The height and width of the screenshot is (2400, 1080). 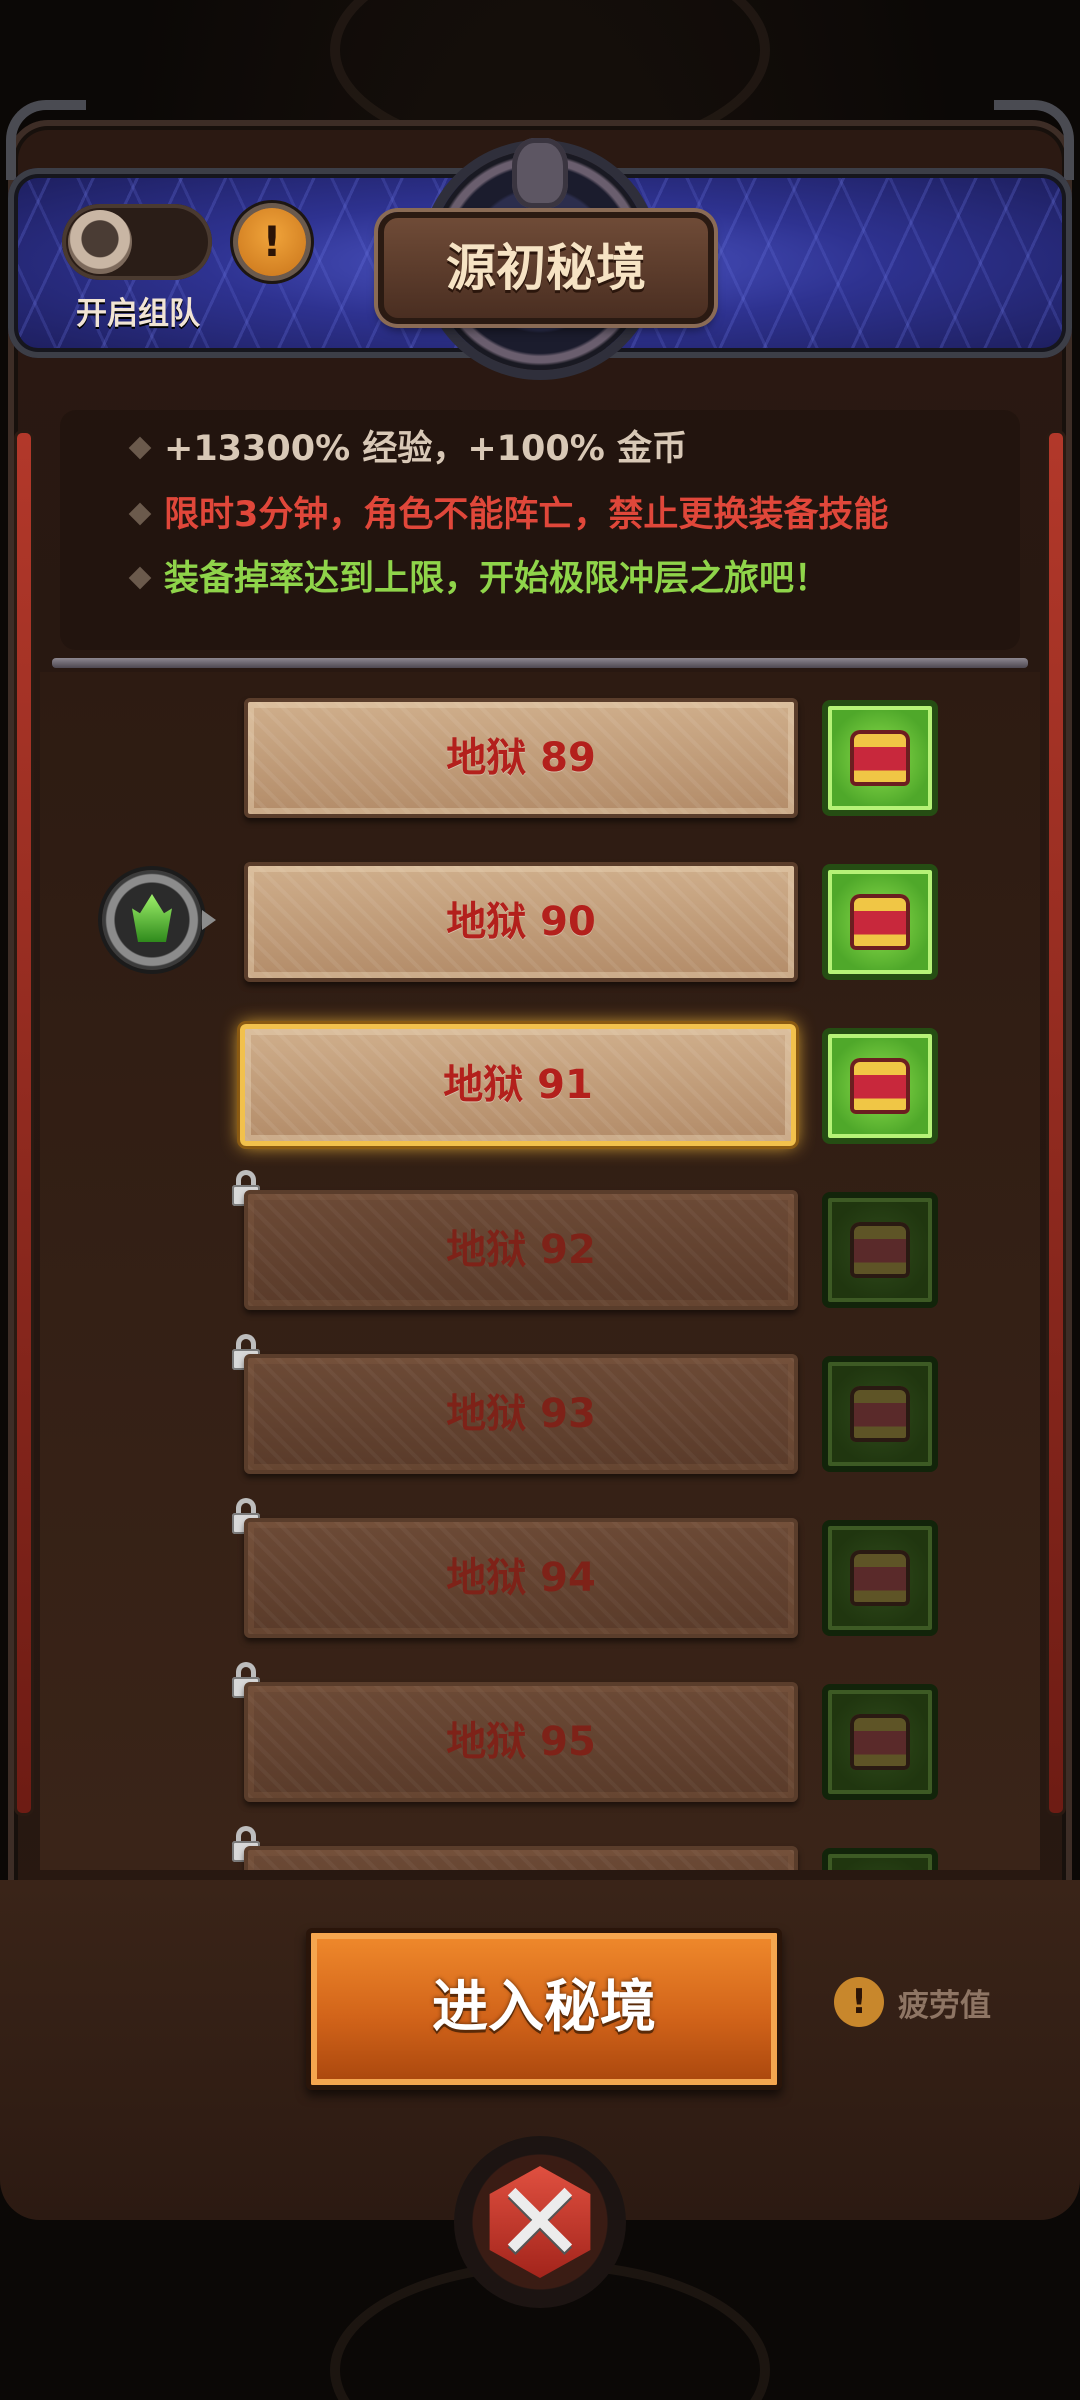 What do you see at coordinates (100, 242) in the screenshot?
I see `toggle-off-icon` at bounding box center [100, 242].